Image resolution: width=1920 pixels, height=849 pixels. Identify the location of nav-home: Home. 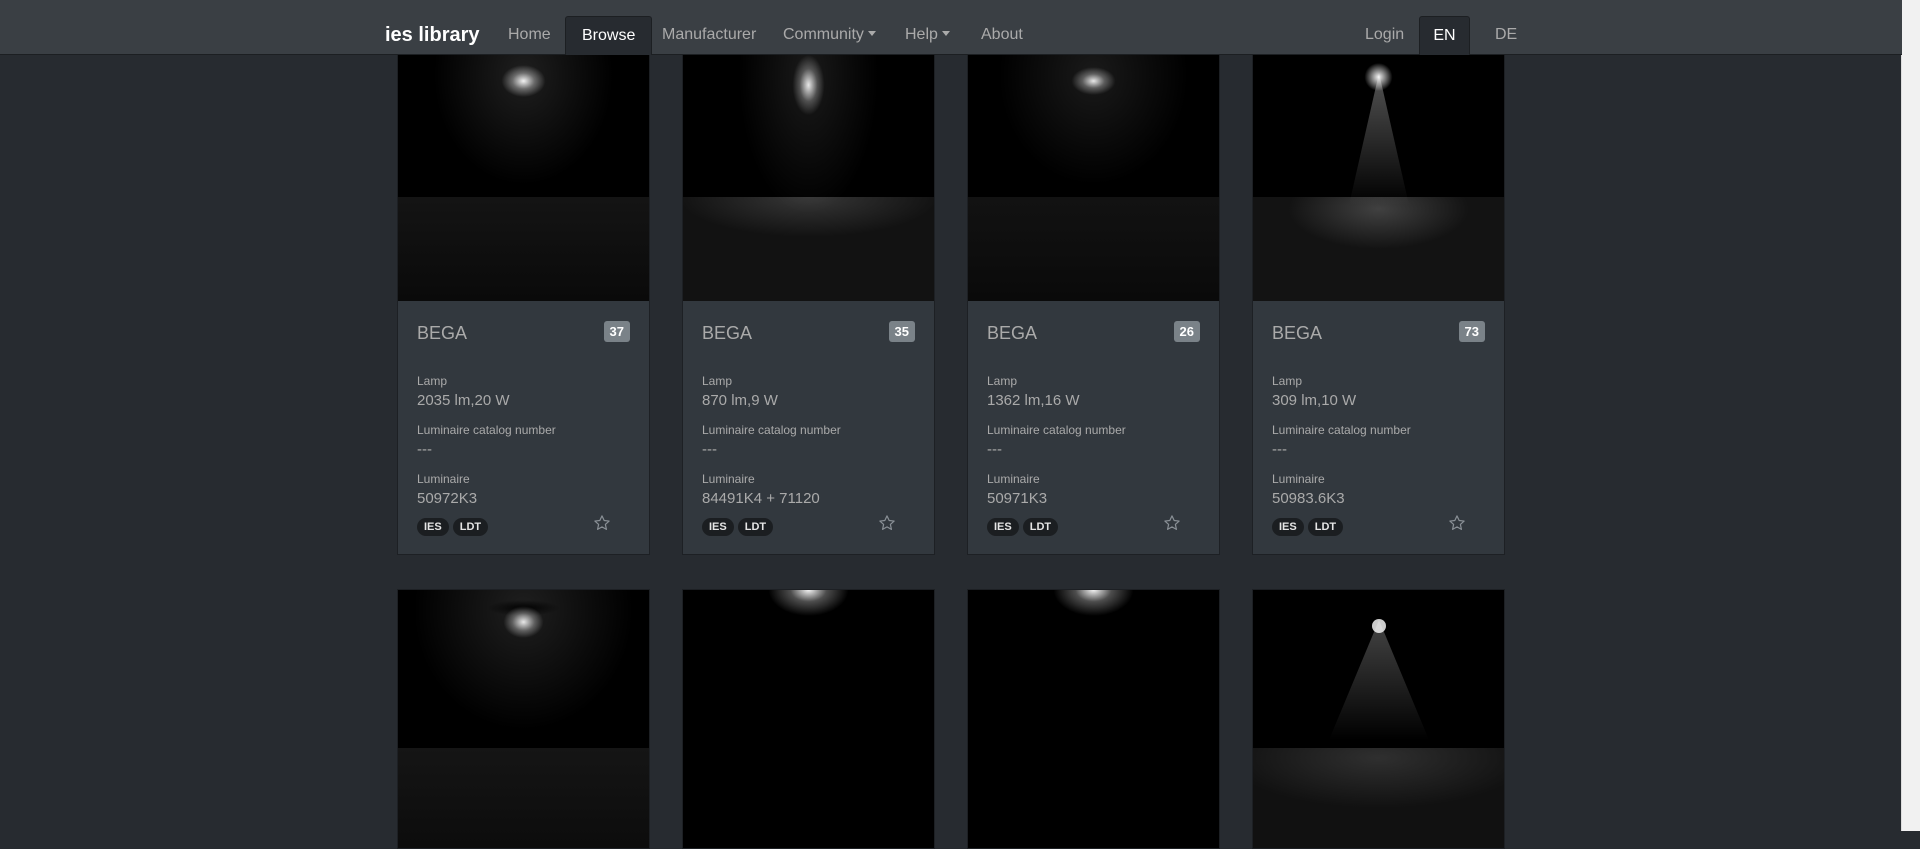
(529, 27).